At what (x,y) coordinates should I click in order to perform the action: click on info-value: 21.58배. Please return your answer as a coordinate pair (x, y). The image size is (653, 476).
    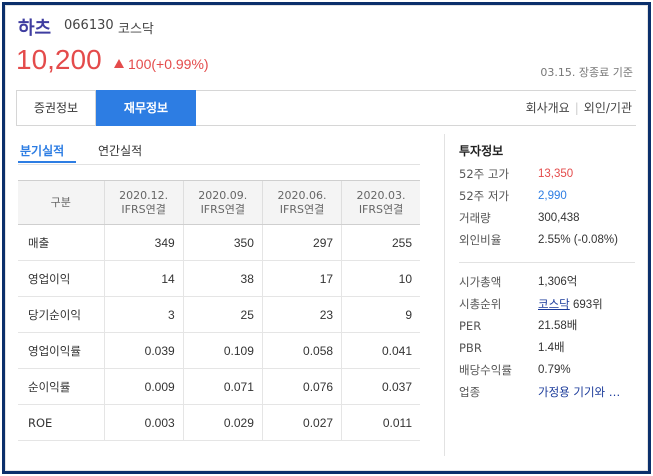
    Looking at the image, I should click on (558, 326).